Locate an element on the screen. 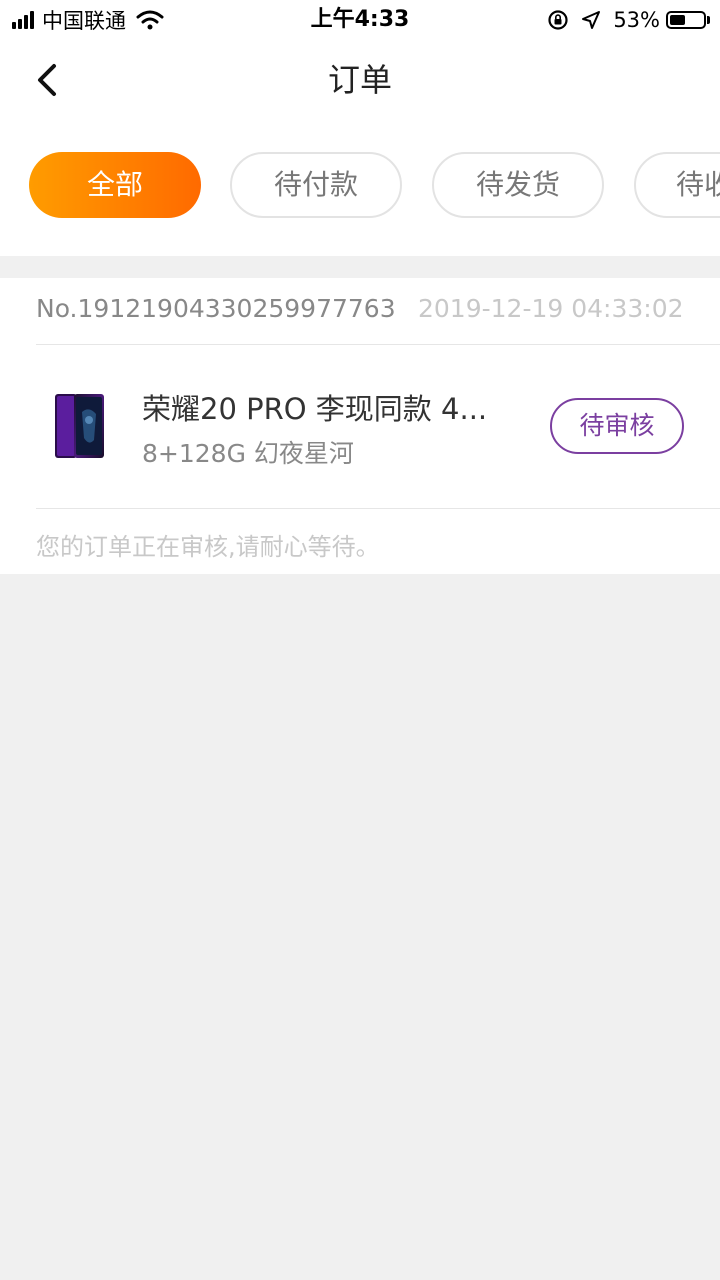  order-footer: 您的订单正在审核,请耐心等待。 is located at coordinates (378, 534).